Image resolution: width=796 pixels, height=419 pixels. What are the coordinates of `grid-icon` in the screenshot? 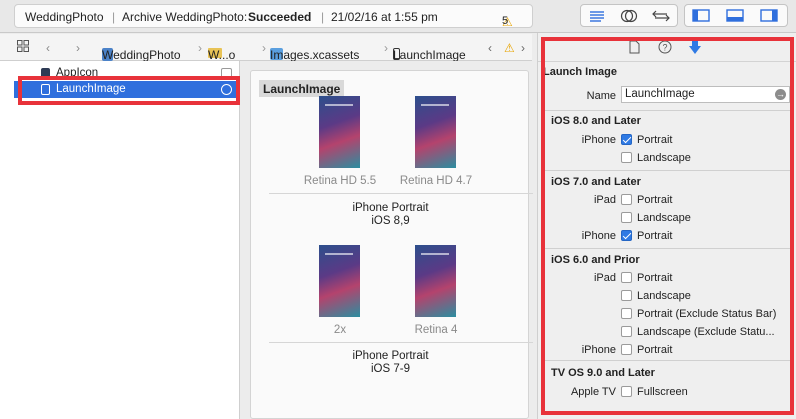 It's located at (23, 47).